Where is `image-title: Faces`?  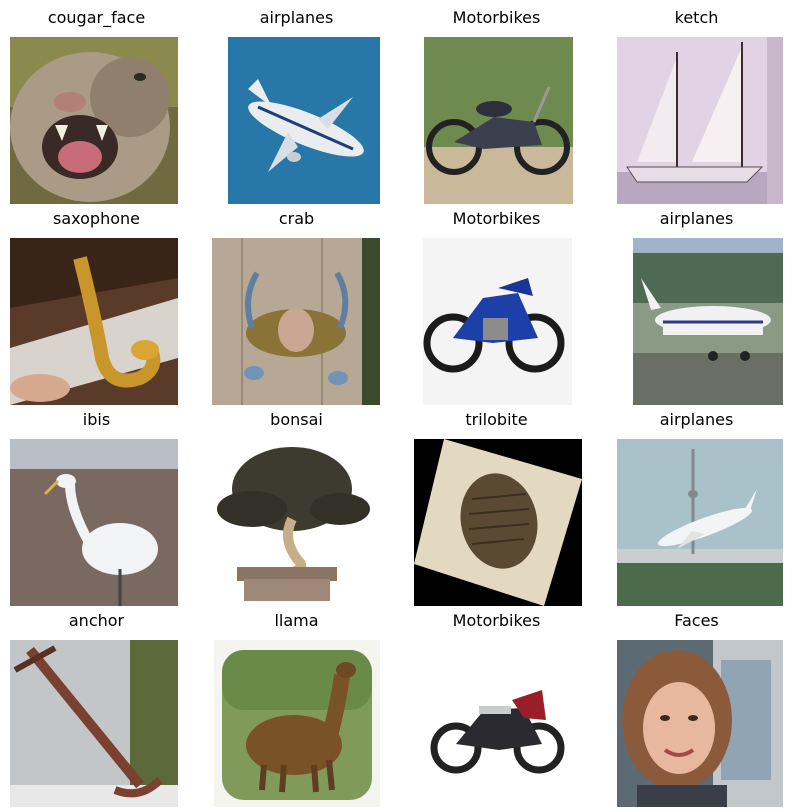
image-title: Faces is located at coordinates (696, 620).